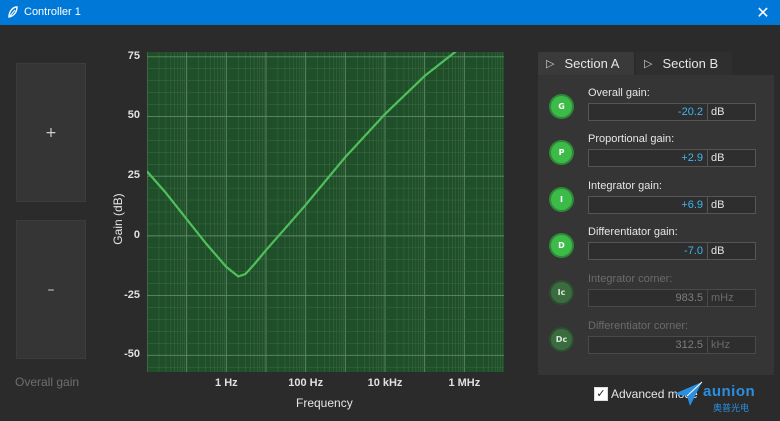  Describe the element at coordinates (133, 55) in the screenshot. I see `y-tick-label: 75` at that location.